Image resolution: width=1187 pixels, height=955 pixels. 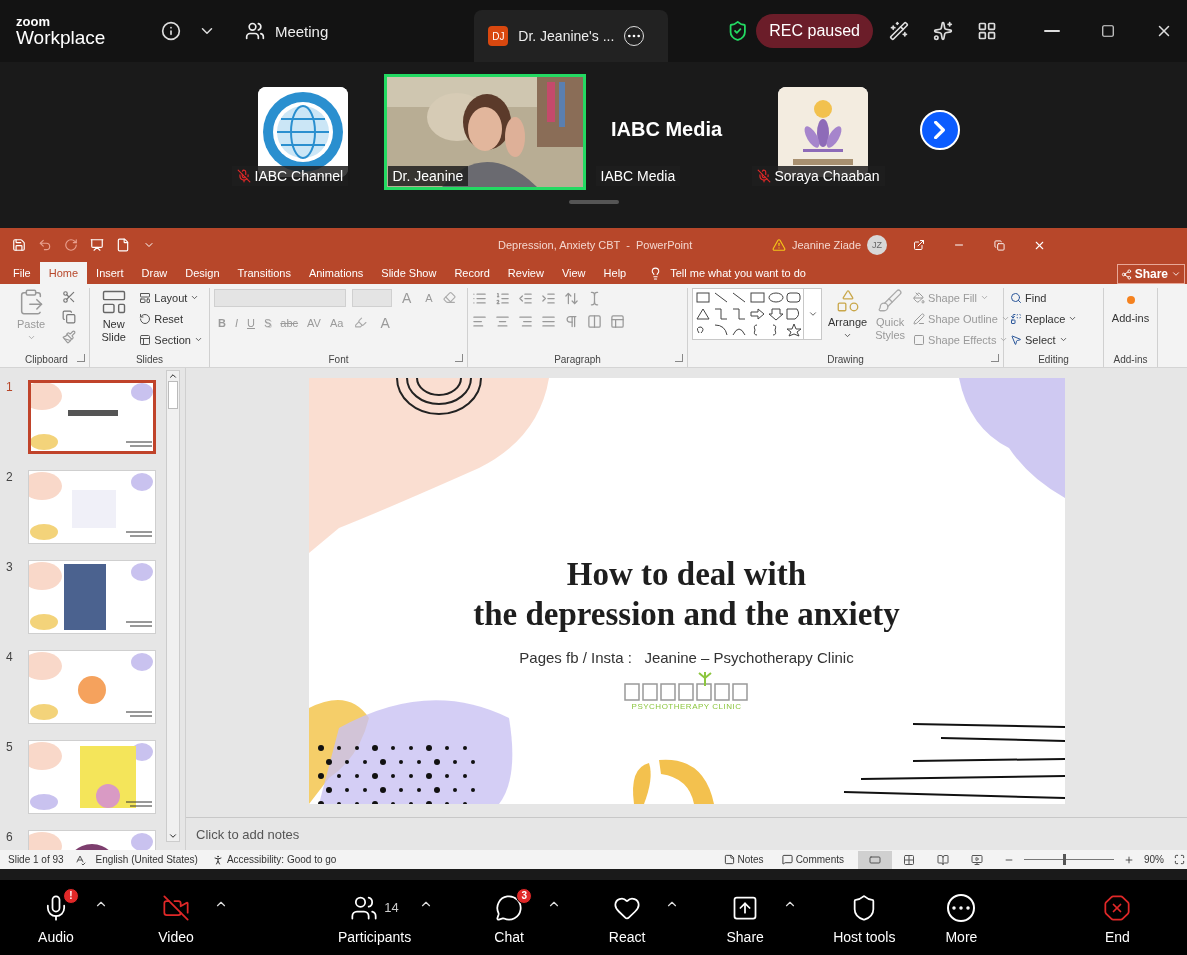 What do you see at coordinates (286, 31) in the screenshot?
I see `meeting-button: Meeting` at bounding box center [286, 31].